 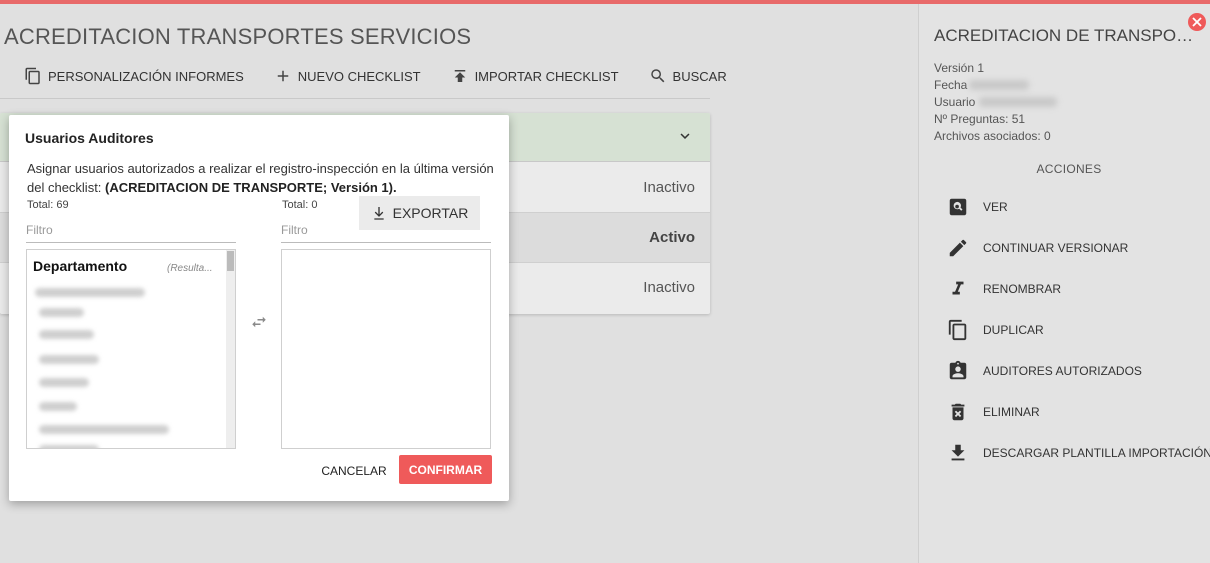 What do you see at coordinates (980, 119) in the screenshot?
I see `preguntas-text: Nº Preguntas: 51` at bounding box center [980, 119].